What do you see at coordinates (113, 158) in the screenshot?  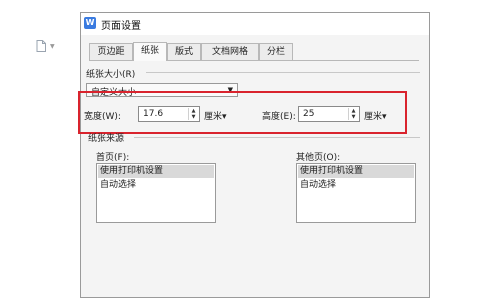 I see `first-page-label: 首页(F):` at bounding box center [113, 158].